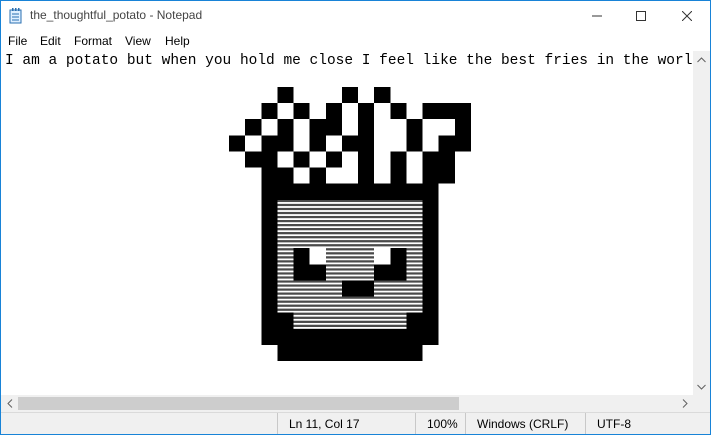 The height and width of the screenshot is (435, 711). I want to click on status-cursor-position: Ln 11, Col 17, so click(346, 423).